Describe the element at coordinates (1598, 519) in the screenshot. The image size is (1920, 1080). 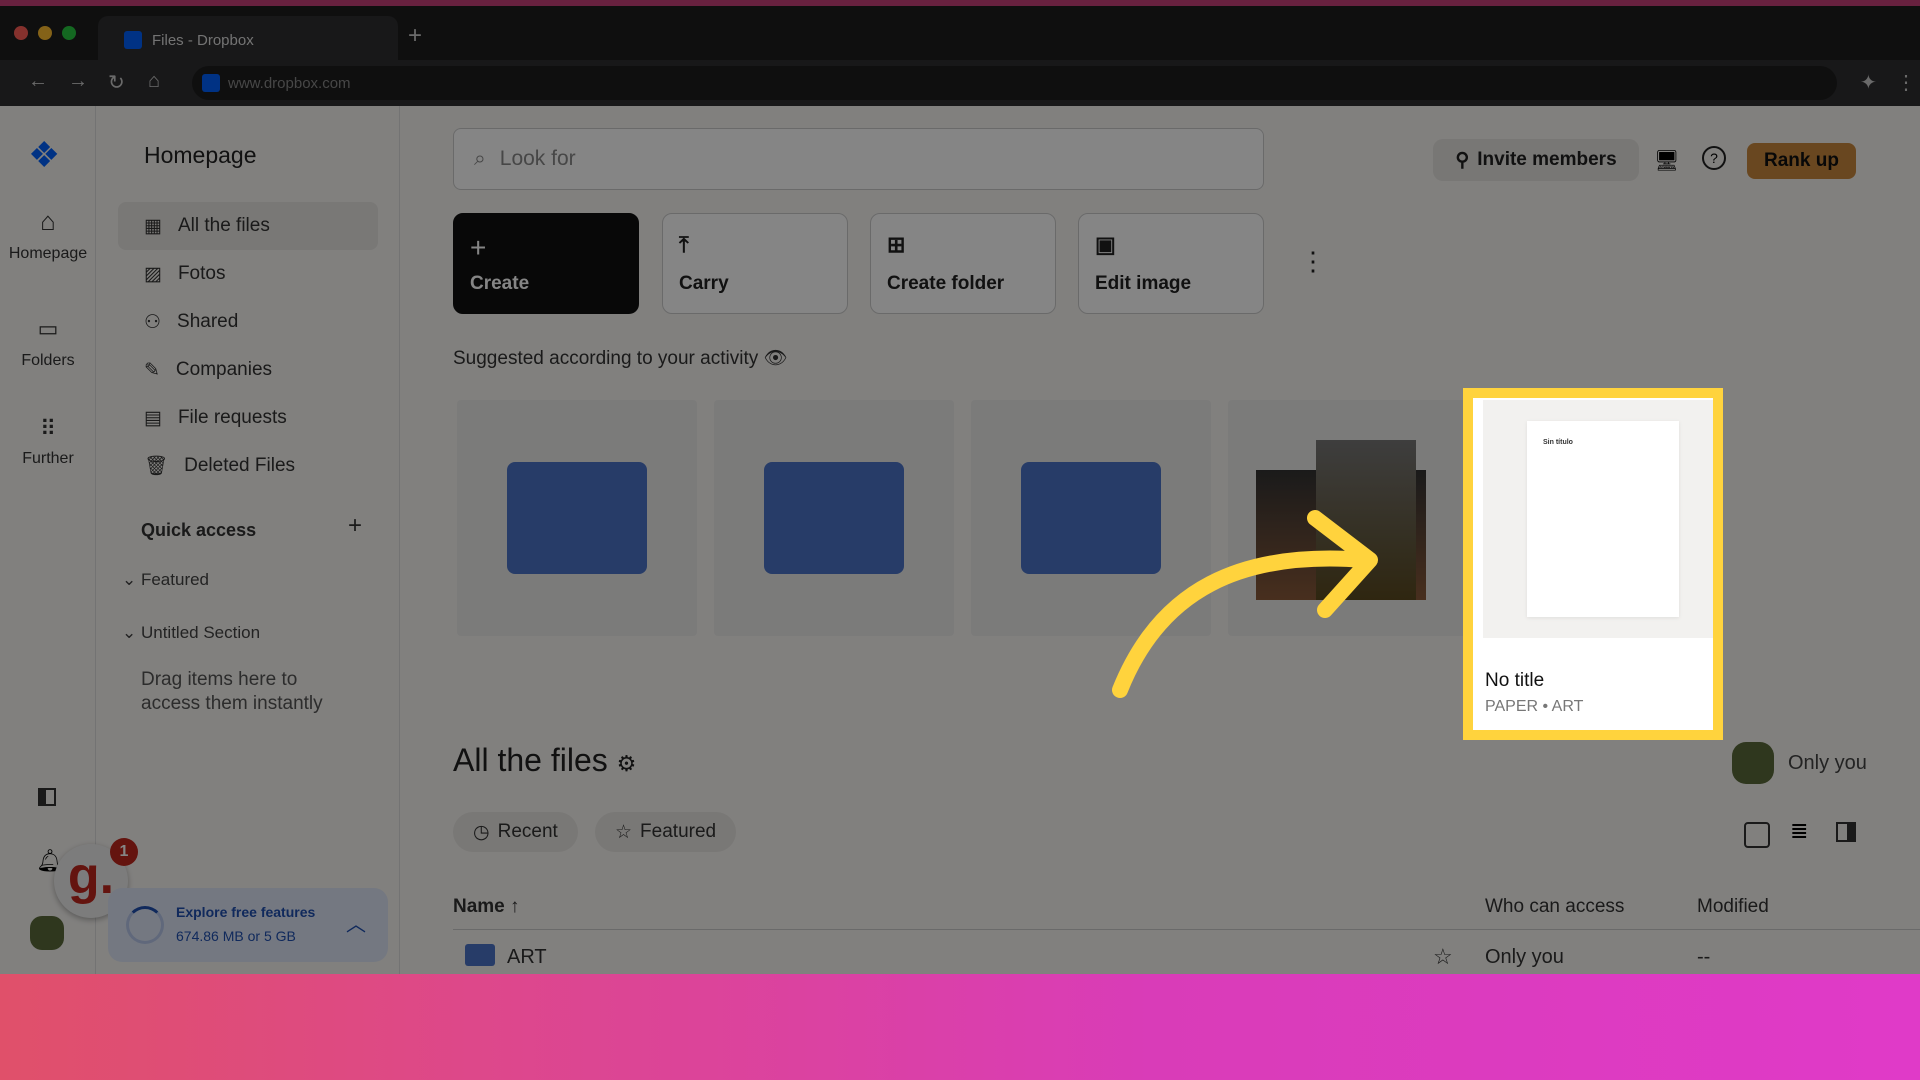
I see `paper-preview: Sin título` at that location.